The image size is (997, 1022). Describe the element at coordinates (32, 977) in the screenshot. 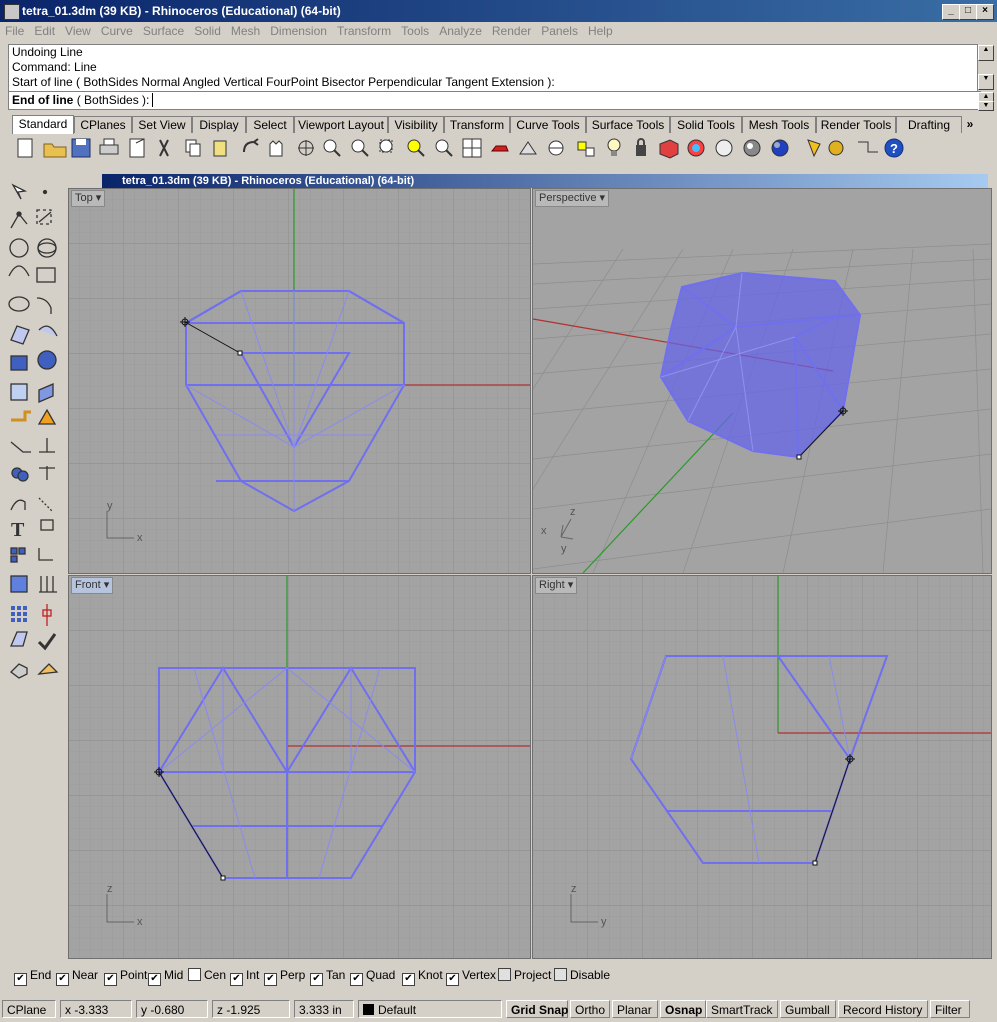

I see `osnap-end: End` at that location.